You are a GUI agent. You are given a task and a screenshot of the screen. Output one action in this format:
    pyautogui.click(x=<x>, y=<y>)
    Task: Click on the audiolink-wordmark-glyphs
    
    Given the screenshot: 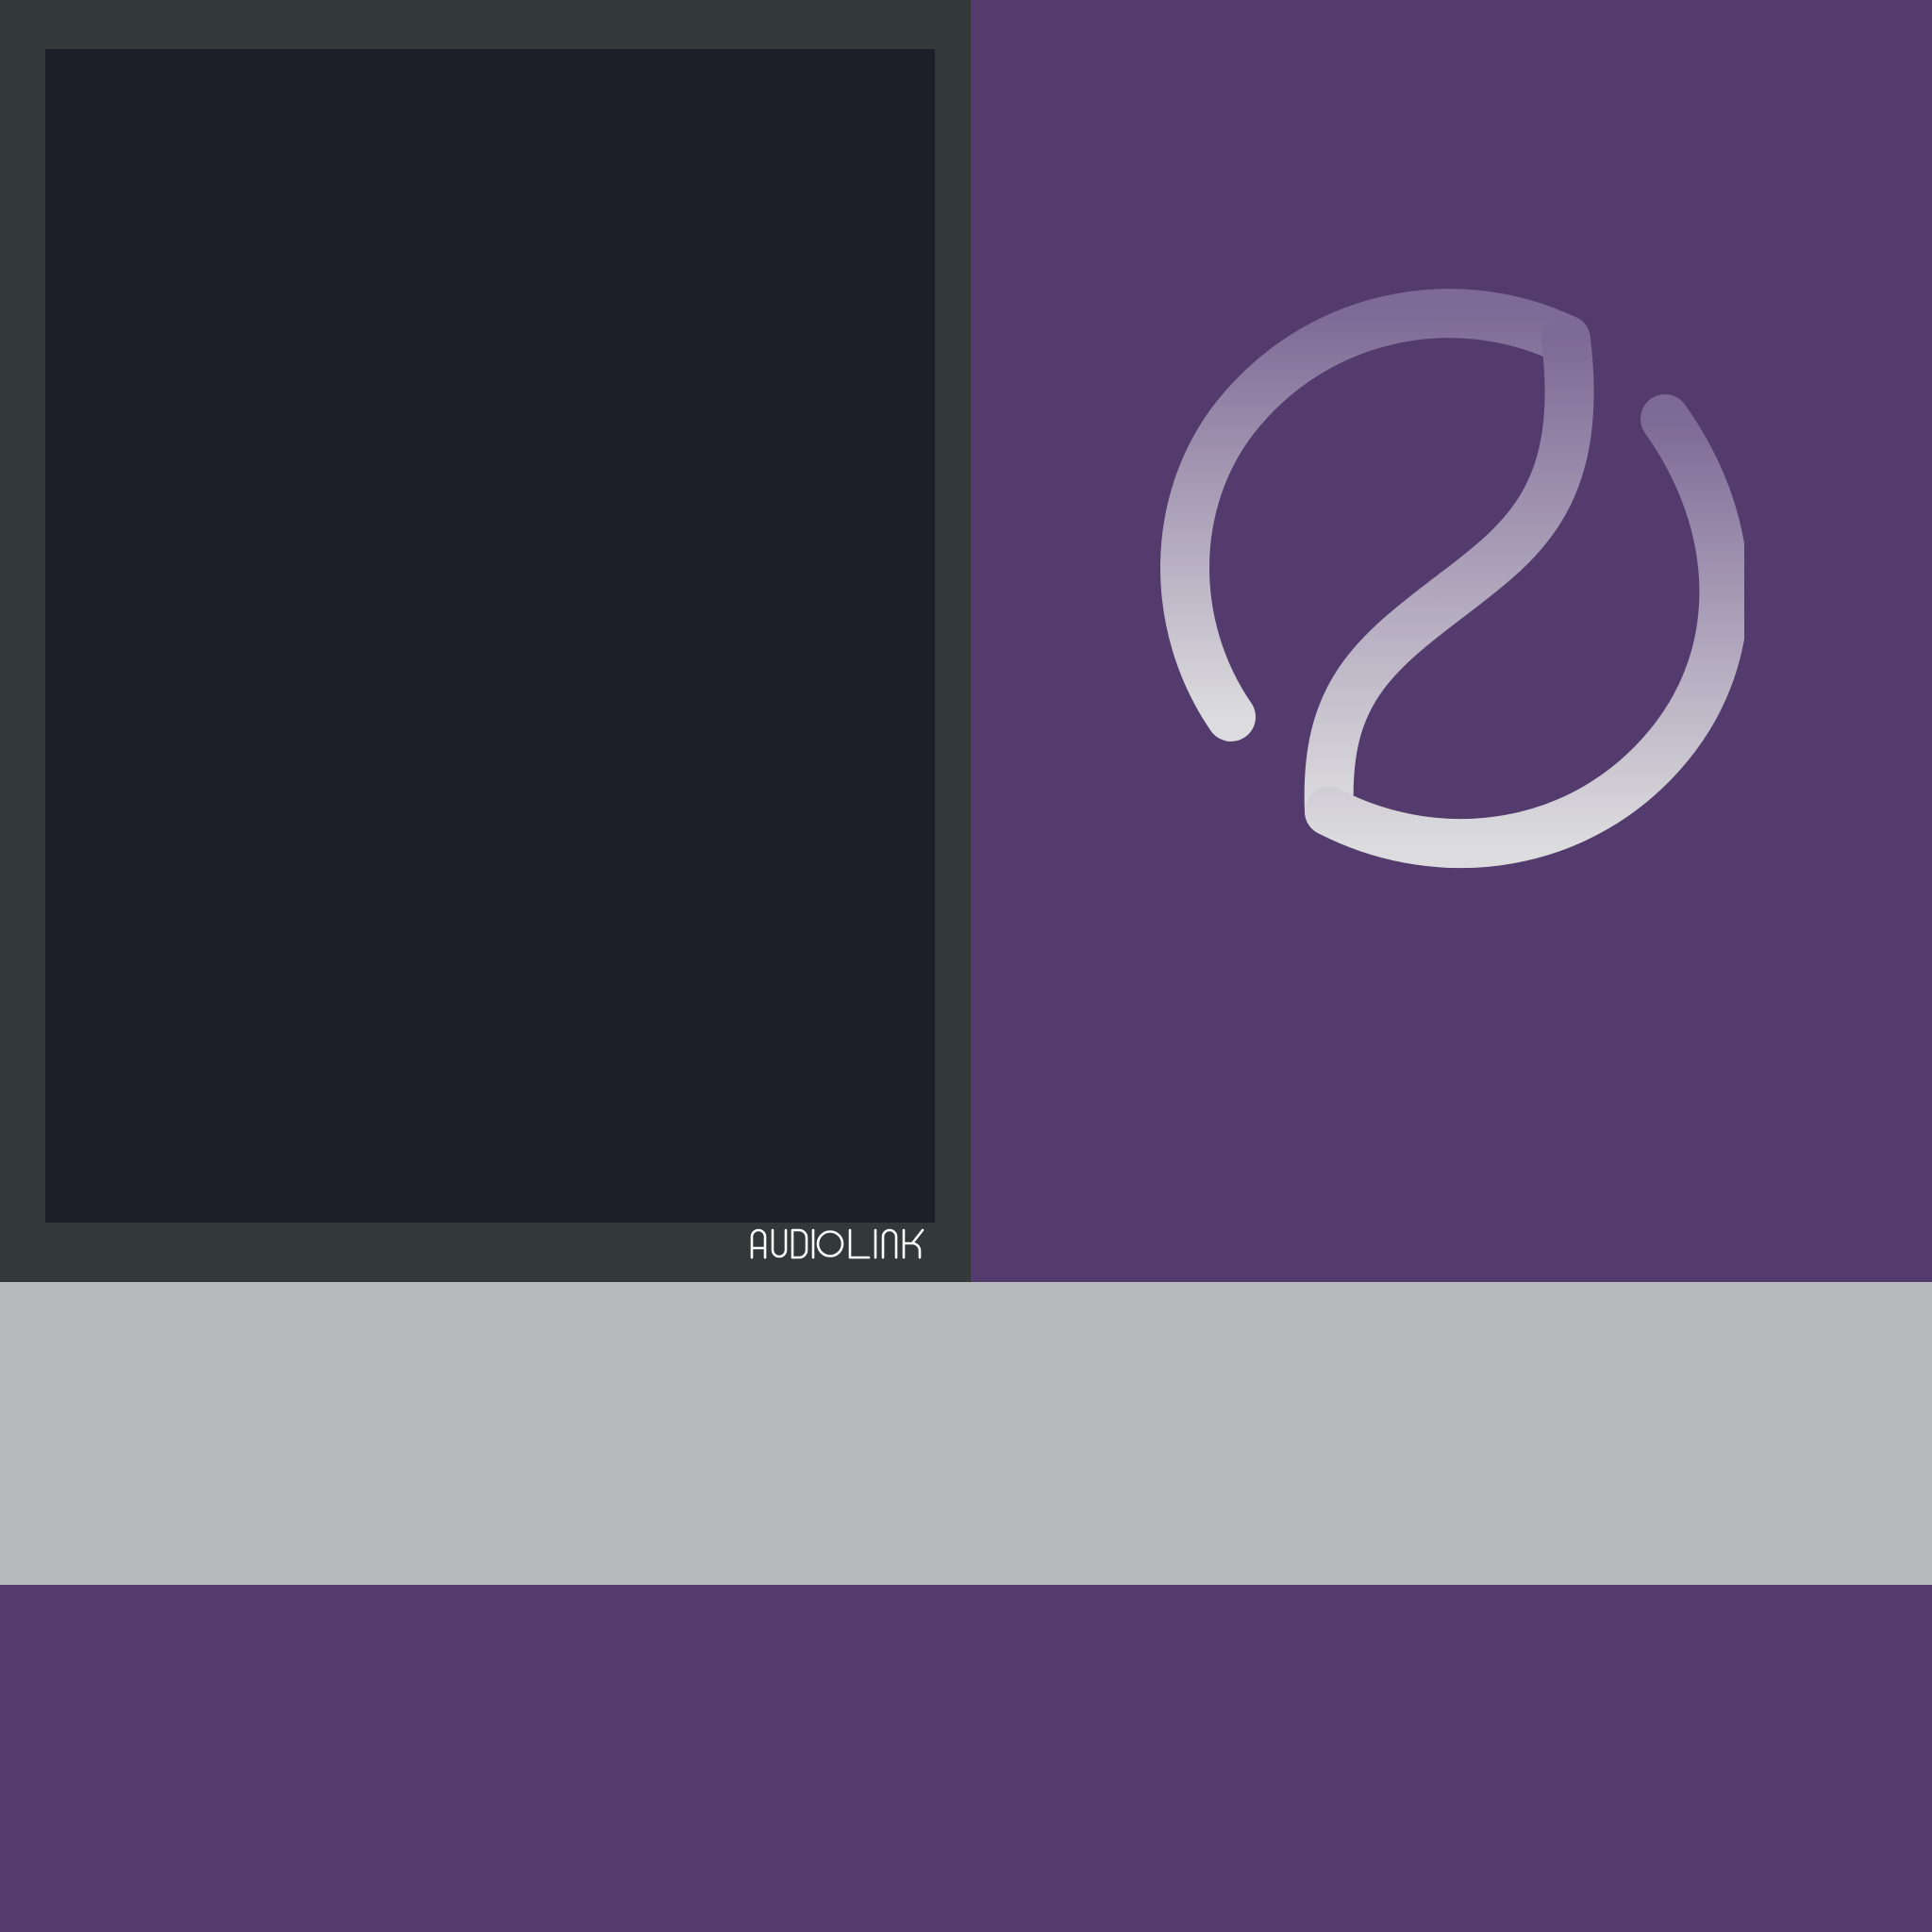 What is the action you would take?
    pyautogui.click(x=837, y=1243)
    